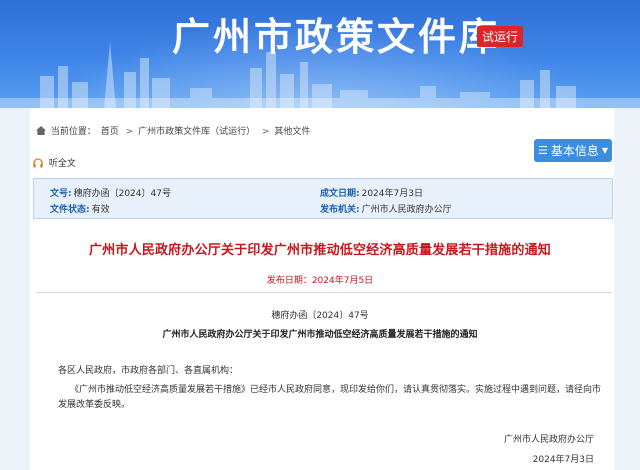 The width and height of the screenshot is (640, 470). Describe the element at coordinates (500, 36) in the screenshot. I see `trial-badge: 试运行` at that location.